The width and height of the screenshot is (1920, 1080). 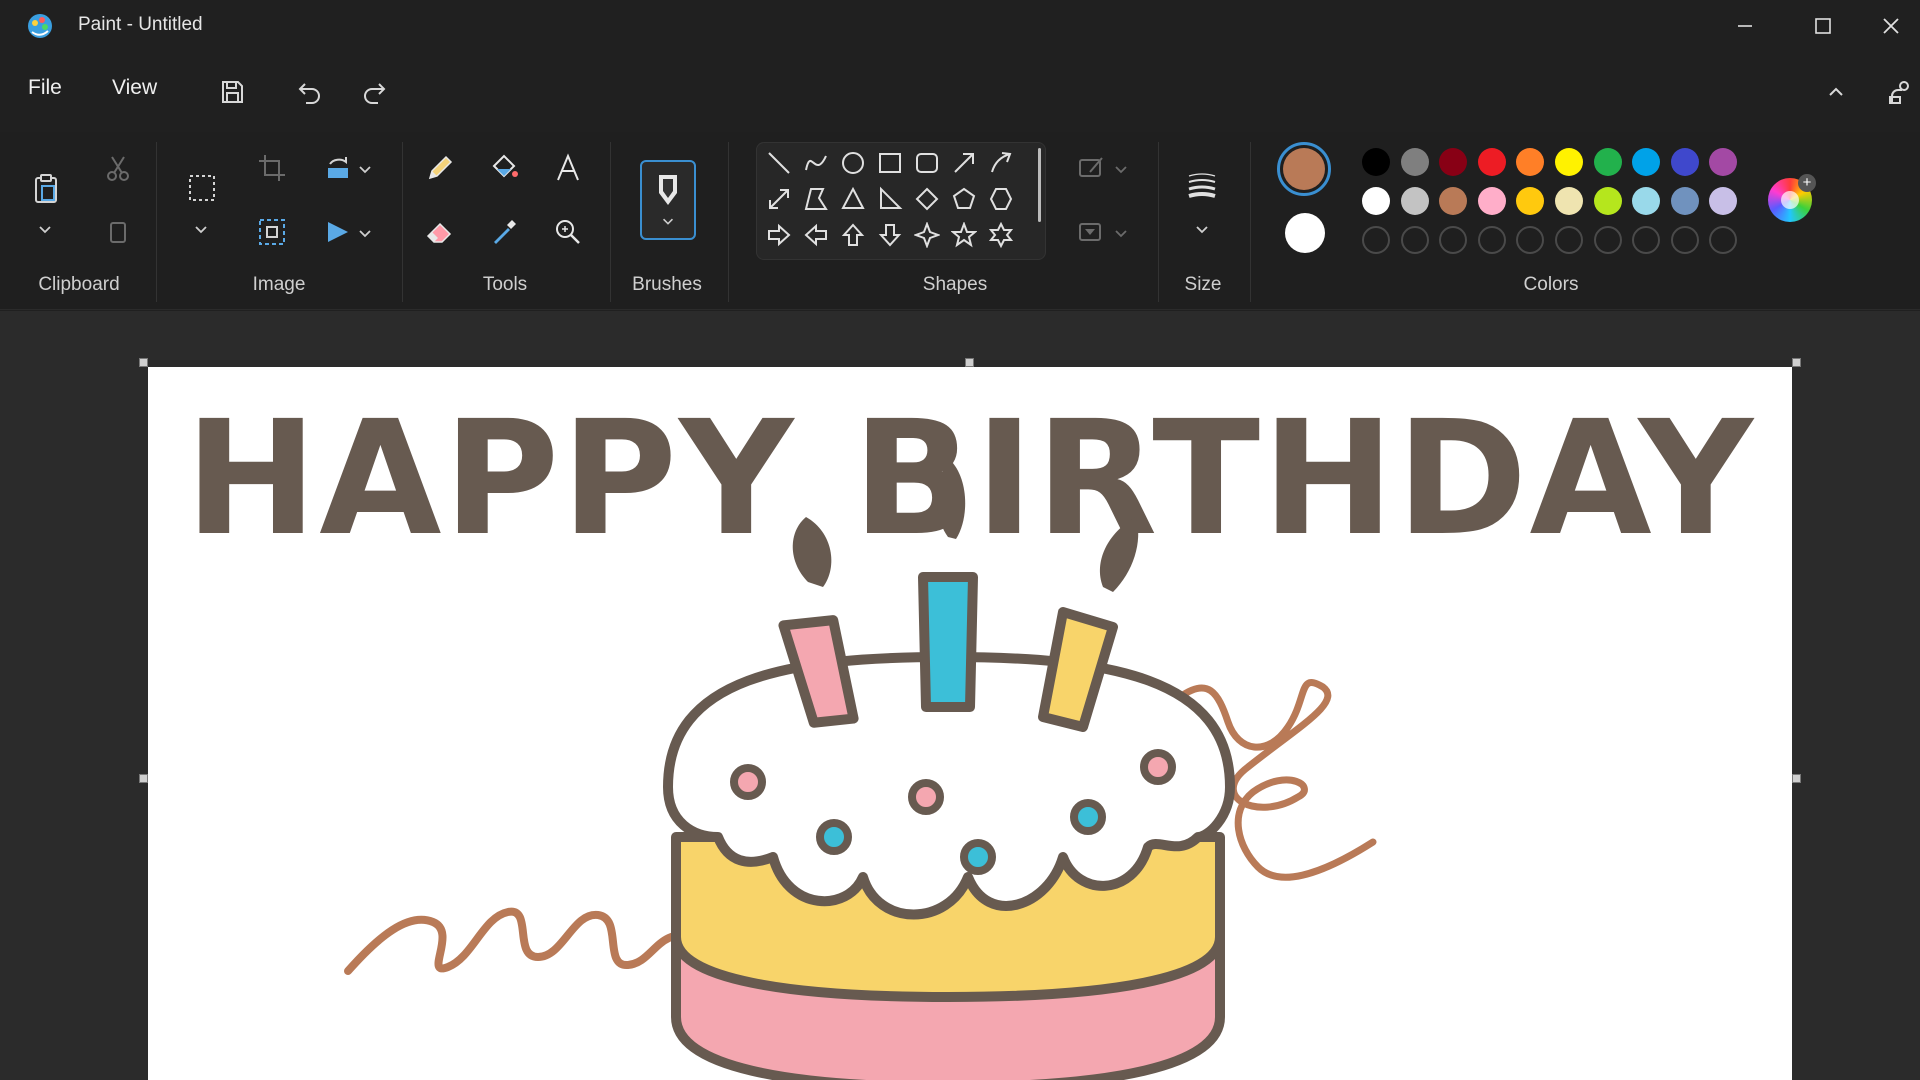 I want to click on flip-chevron-down-icon, so click(x=365, y=233).